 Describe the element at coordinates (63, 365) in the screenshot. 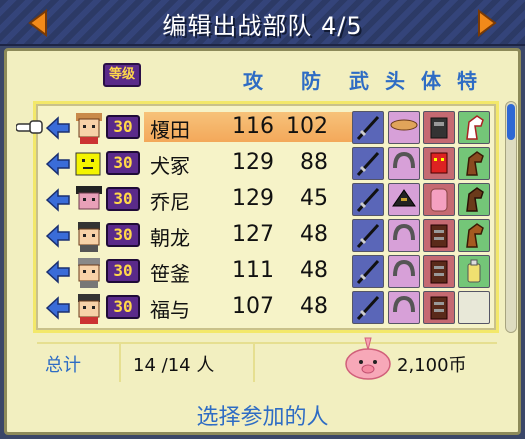

I see `total-label: 总计` at that location.